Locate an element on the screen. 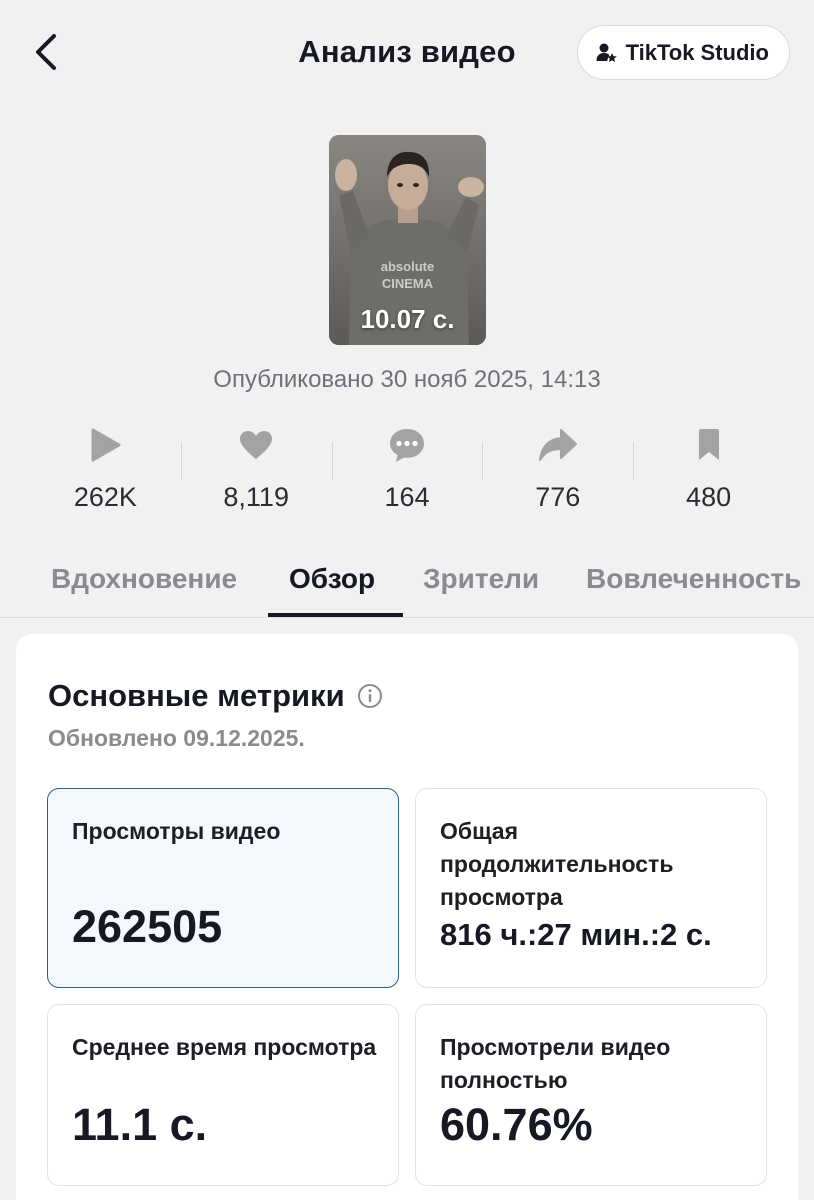  card-title: Основные метрики is located at coordinates (215, 696).